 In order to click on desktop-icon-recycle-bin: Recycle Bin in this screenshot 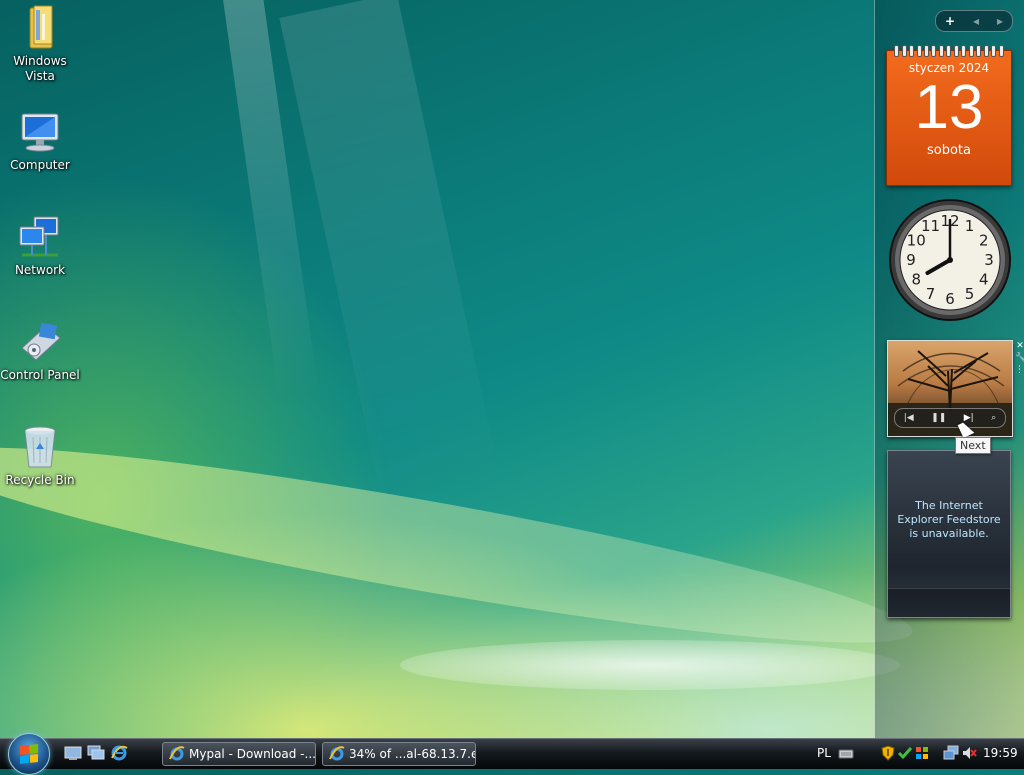, I will do `click(40, 455)`.